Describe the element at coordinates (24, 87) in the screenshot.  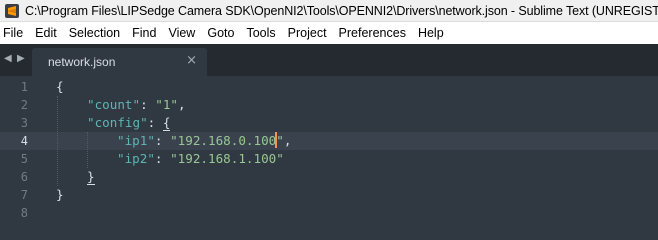
I see `line-number: 1` at that location.